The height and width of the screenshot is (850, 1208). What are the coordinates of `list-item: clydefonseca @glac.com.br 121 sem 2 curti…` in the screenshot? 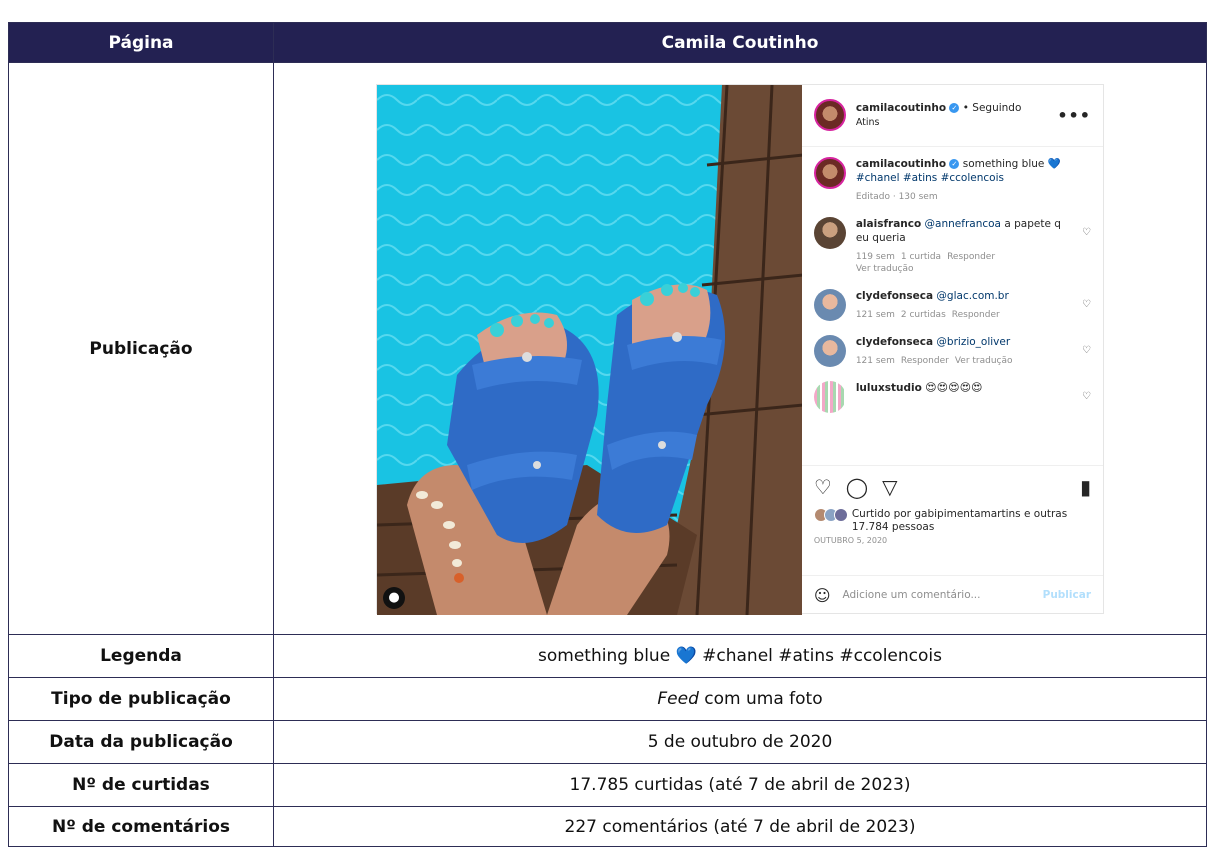 It's located at (952, 304).